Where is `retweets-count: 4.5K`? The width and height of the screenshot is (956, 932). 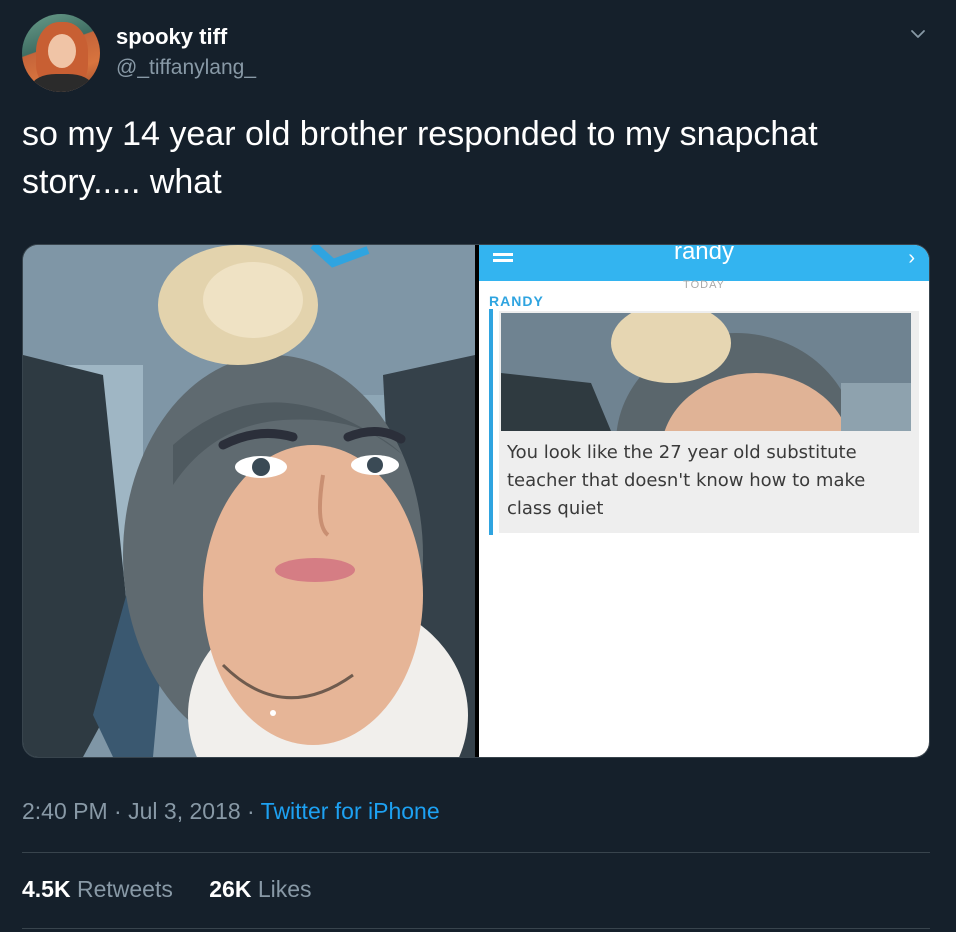 retweets-count: 4.5K is located at coordinates (46, 889).